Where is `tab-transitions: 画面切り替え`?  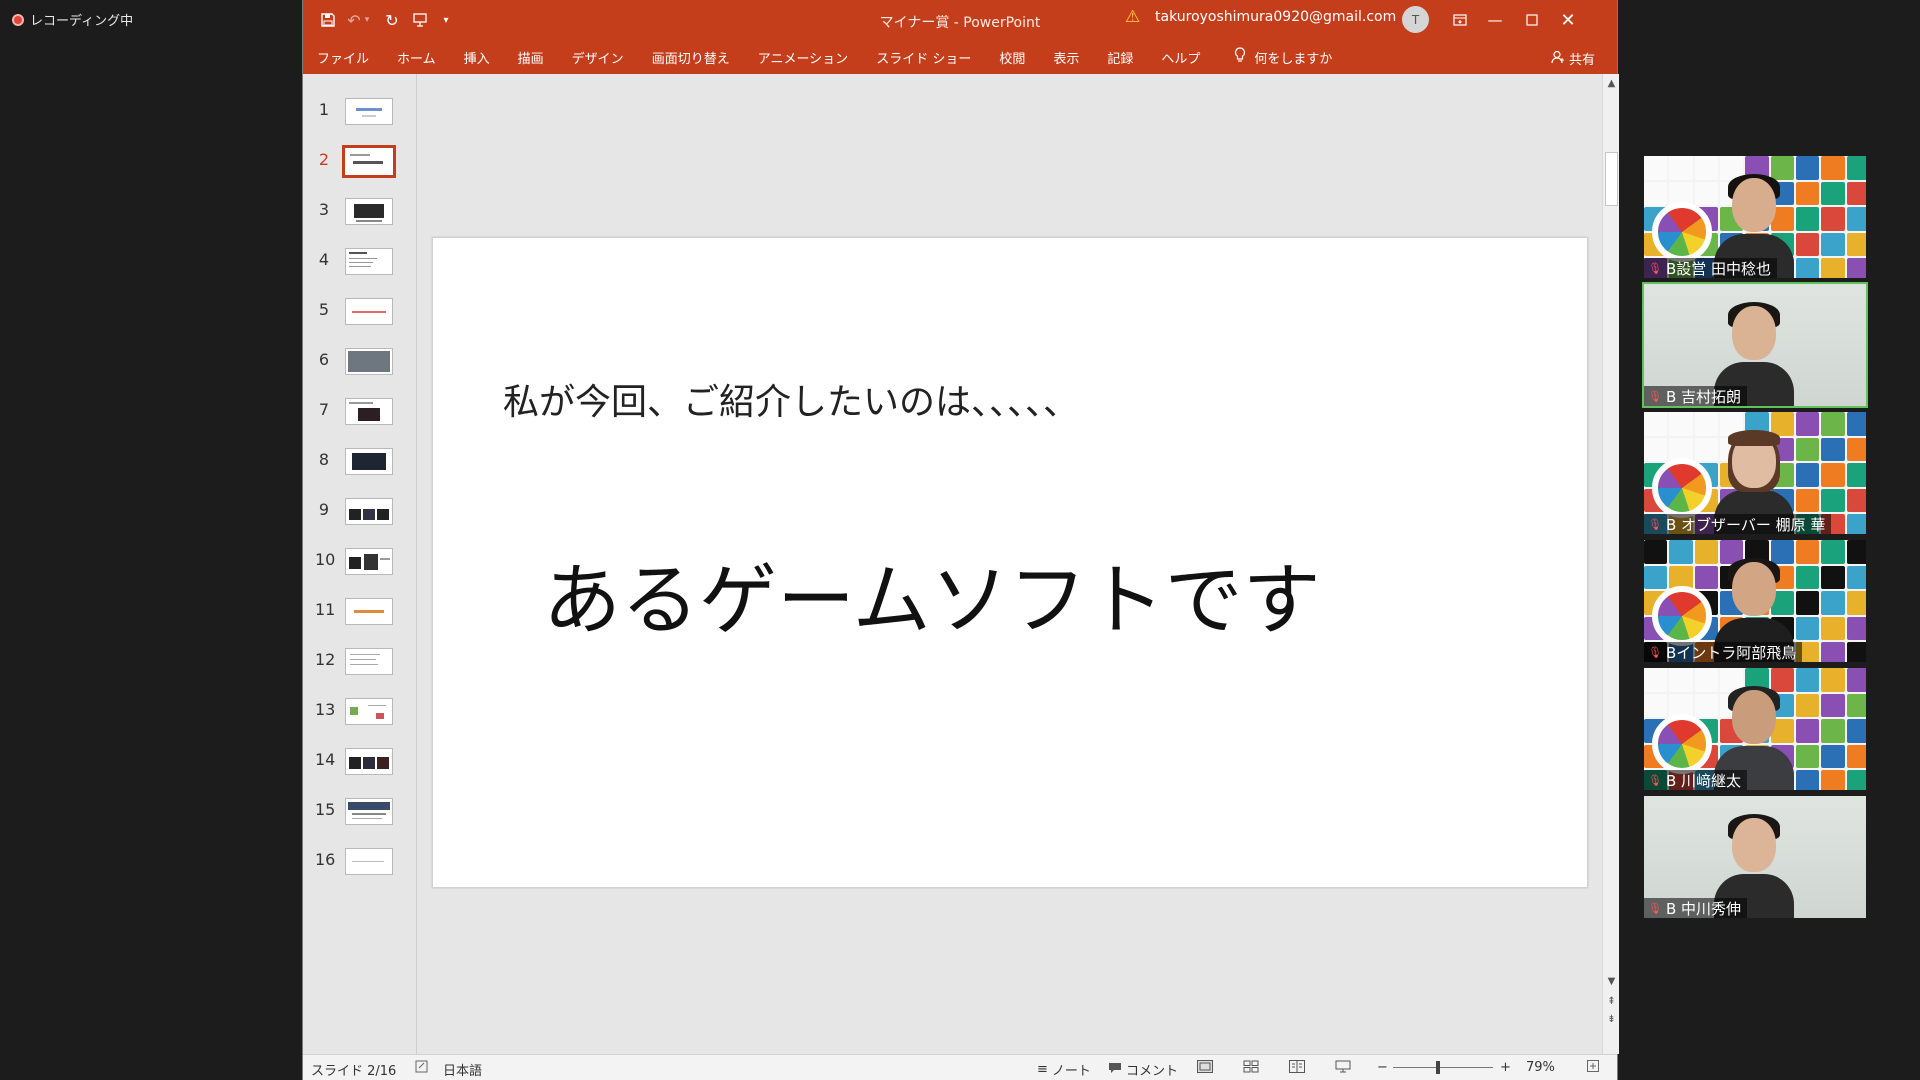 tab-transitions: 画面切り替え is located at coordinates (691, 57).